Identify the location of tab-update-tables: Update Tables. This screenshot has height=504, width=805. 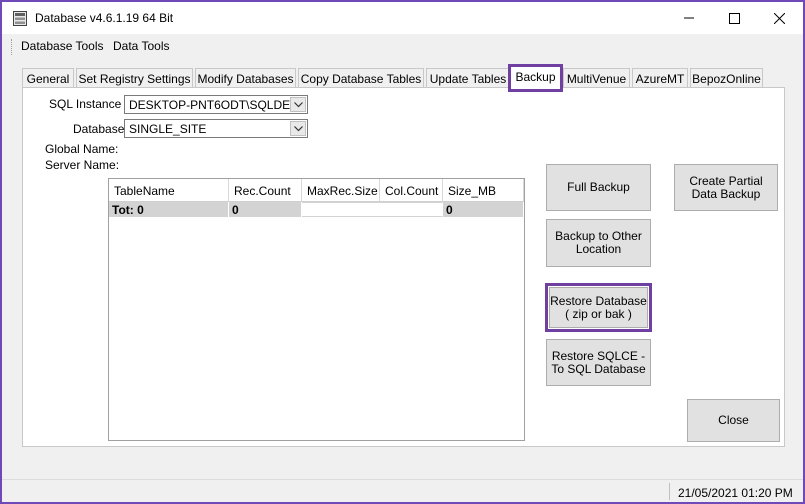
(468, 78).